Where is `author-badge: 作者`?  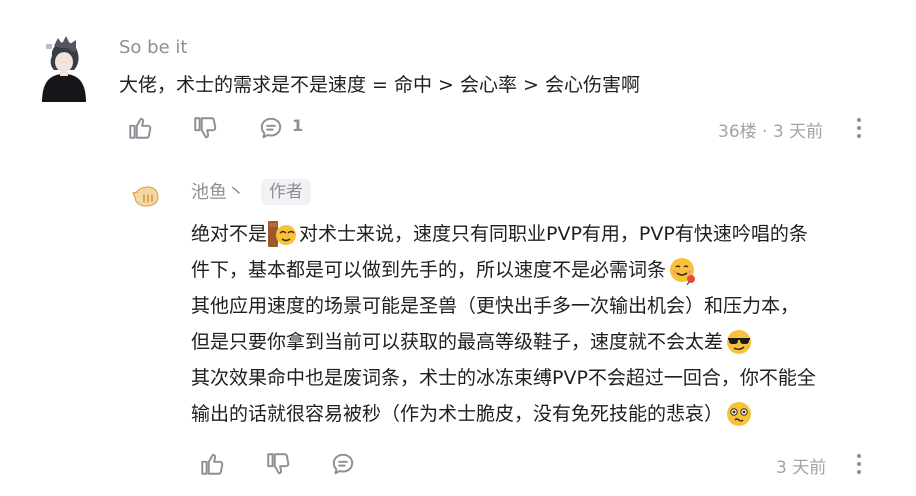 author-badge: 作者 is located at coordinates (286, 192).